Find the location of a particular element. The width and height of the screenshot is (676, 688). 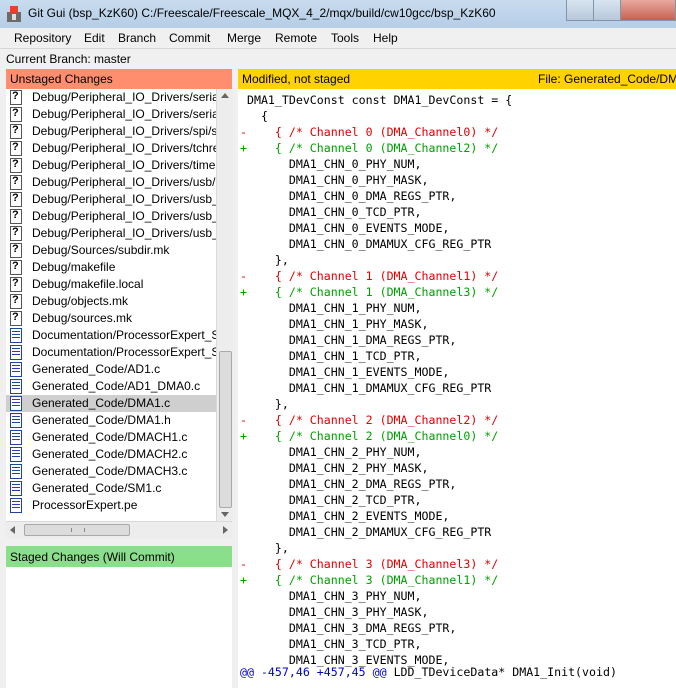

file-list-item: Debug/makefile.local is located at coordinates (111, 284).